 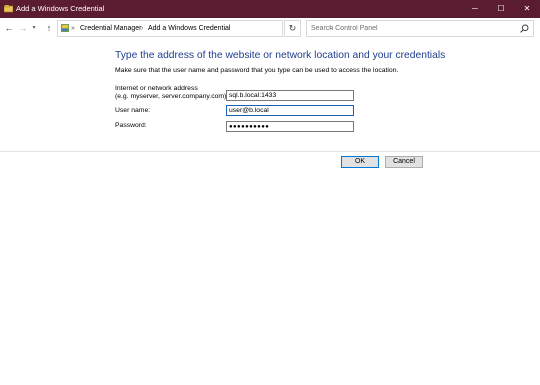 I want to click on search-icon, so click(x=524, y=28).